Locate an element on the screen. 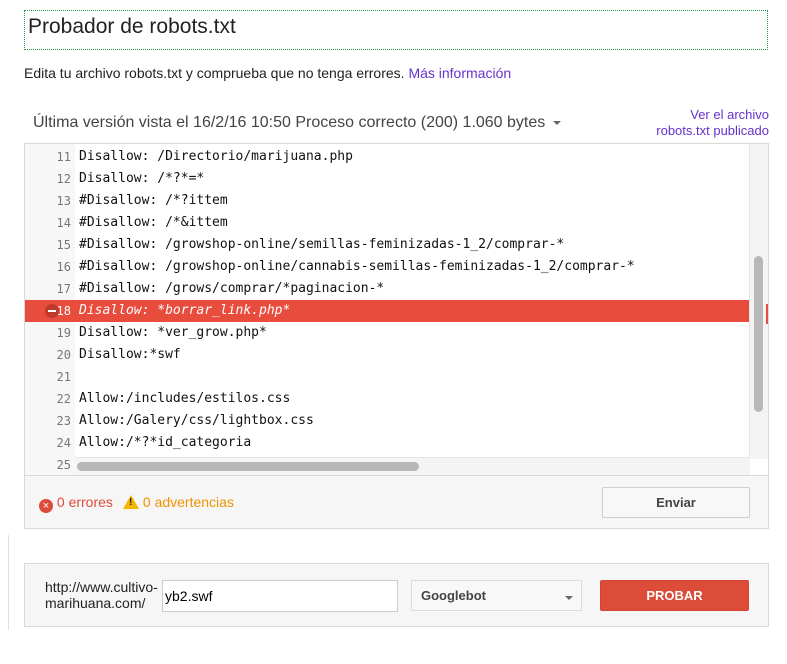 This screenshot has height=664, width=787. page-title: Probador de robots.txt is located at coordinates (132, 26).